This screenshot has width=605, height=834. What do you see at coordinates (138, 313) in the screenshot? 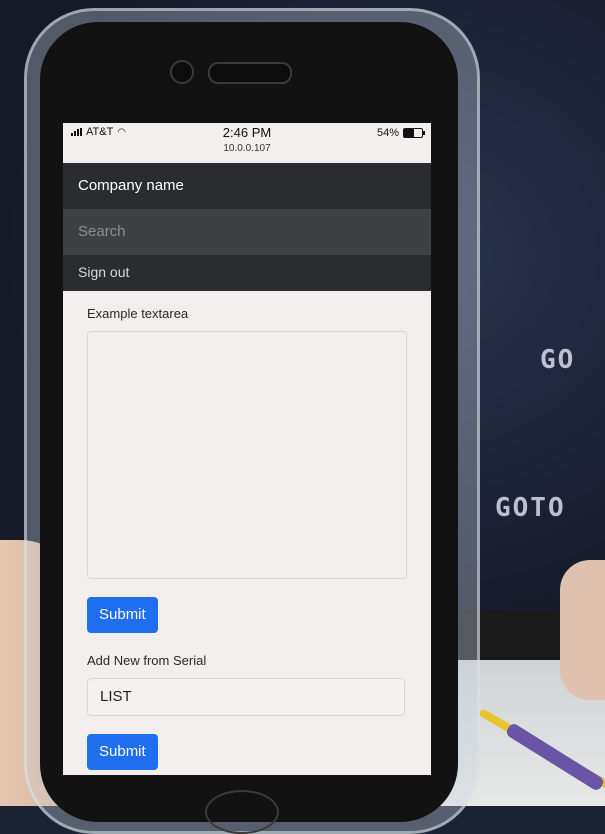
I see `textarea-label: Example textarea` at bounding box center [138, 313].